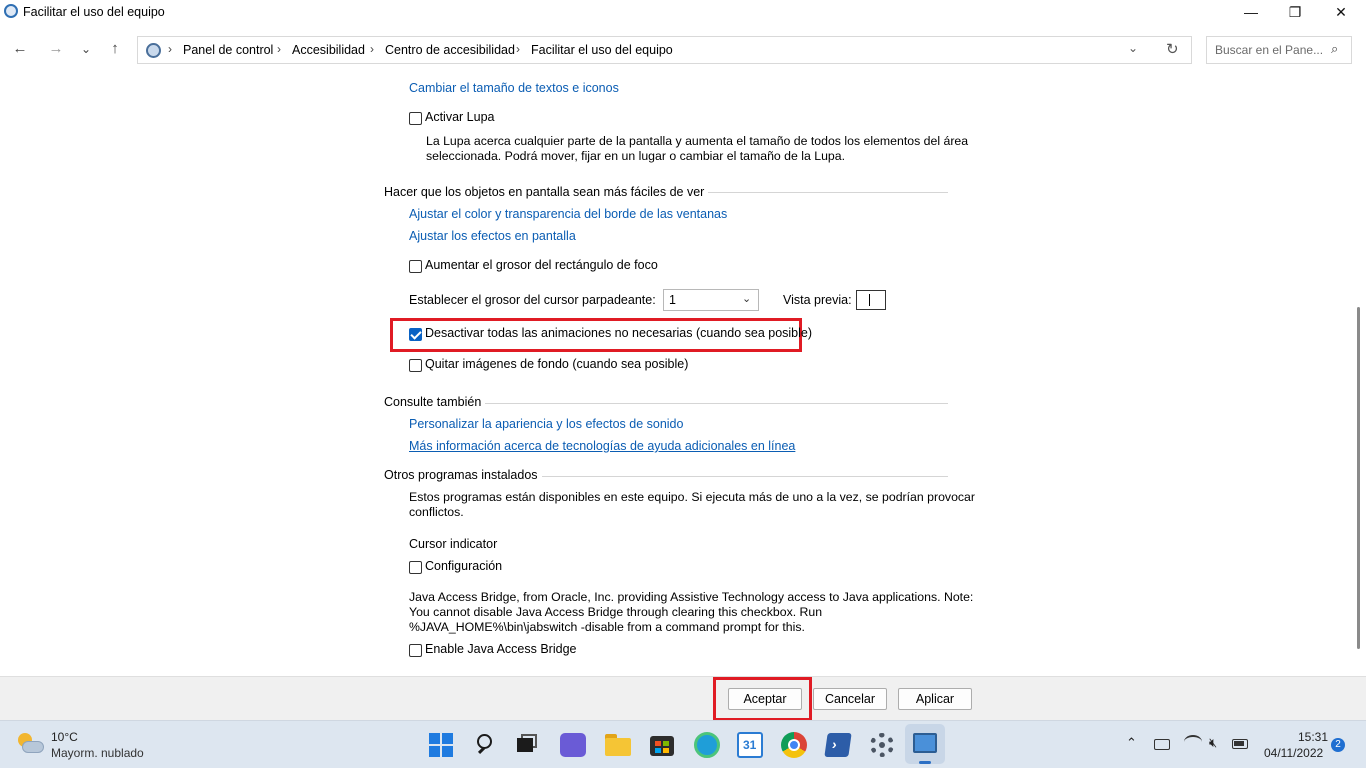 The width and height of the screenshot is (1366, 768). I want to click on cursor-preview-box, so click(871, 300).